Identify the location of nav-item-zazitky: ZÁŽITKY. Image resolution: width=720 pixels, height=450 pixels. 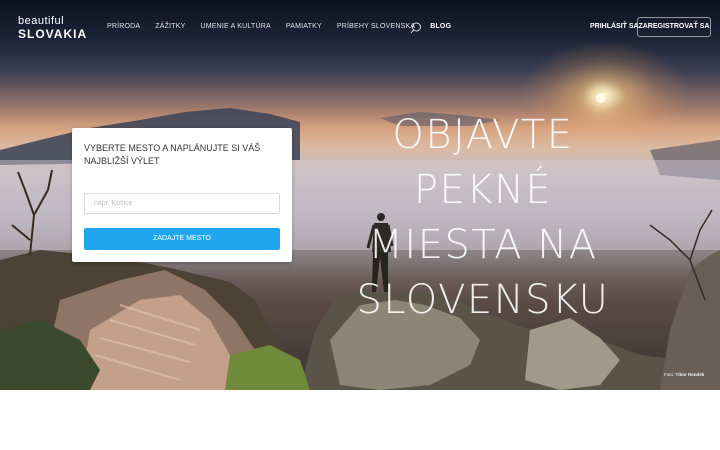
(170, 26).